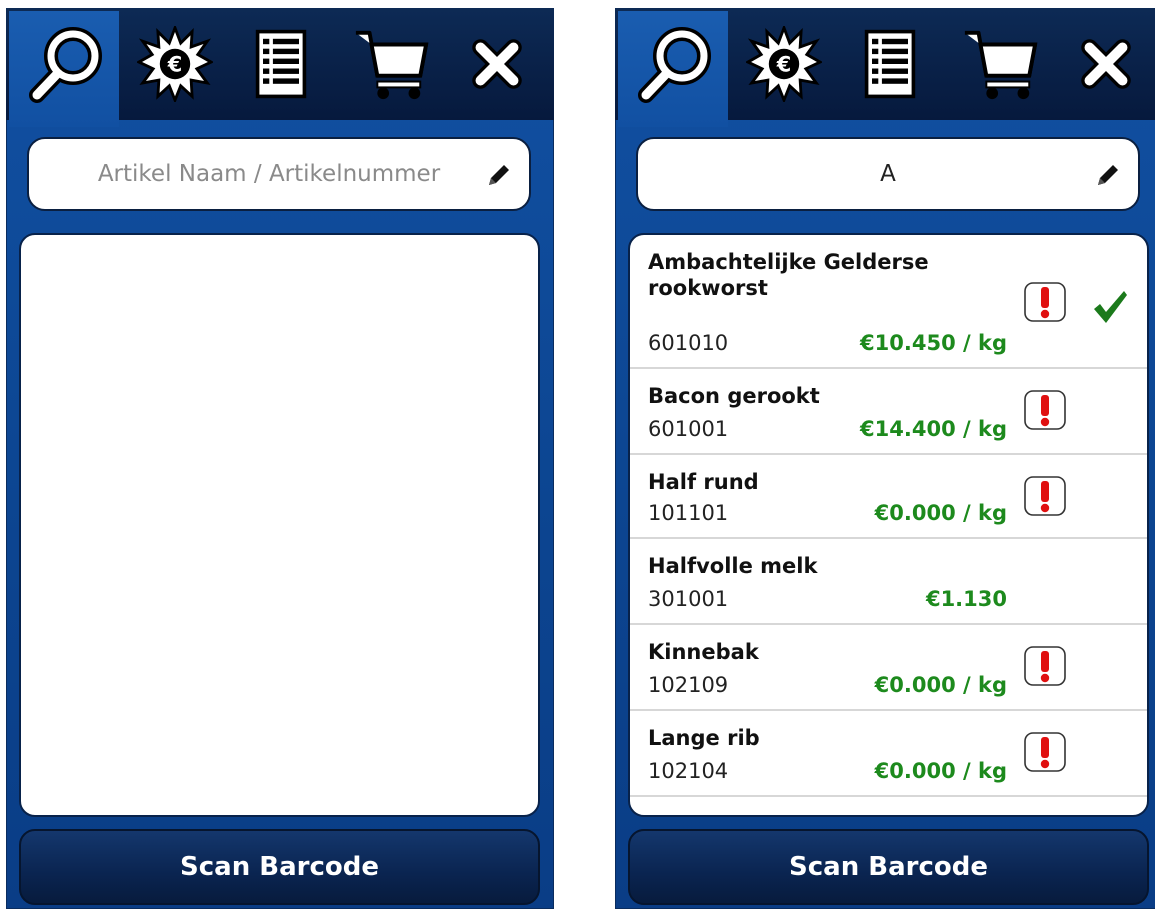 The height and width of the screenshot is (909, 1155). Describe the element at coordinates (1110, 307) in the screenshot. I see `checkmark-icon` at that location.